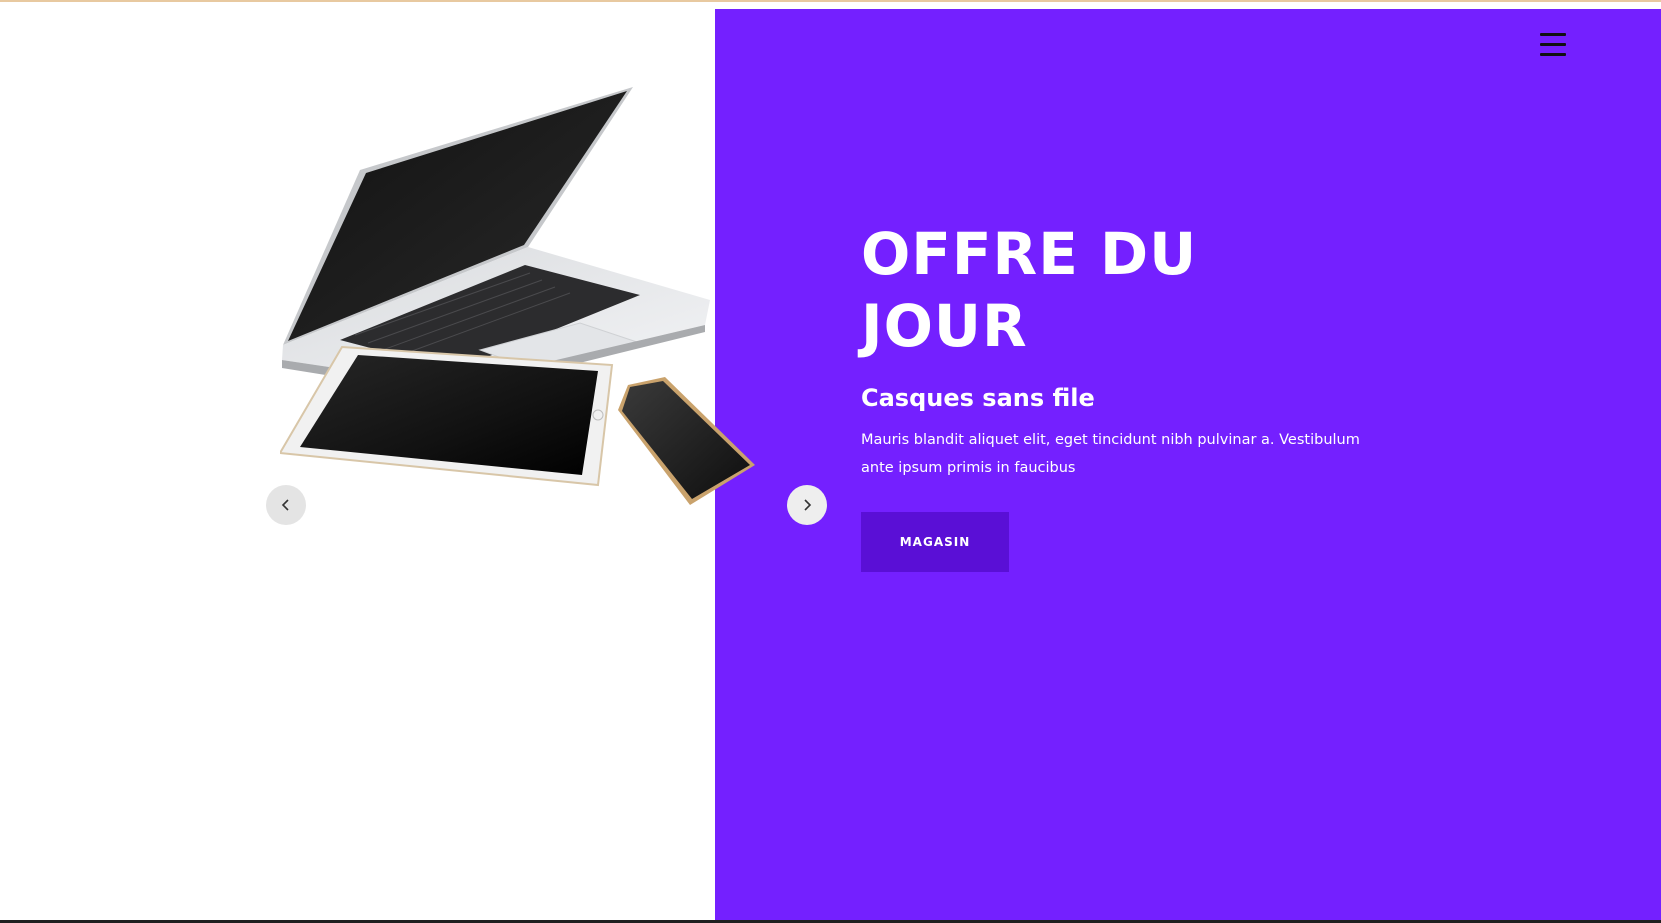 This screenshot has width=1661, height=923. What do you see at coordinates (1029, 290) in the screenshot?
I see `hero-title: OFFRE DU JOUR` at bounding box center [1029, 290].